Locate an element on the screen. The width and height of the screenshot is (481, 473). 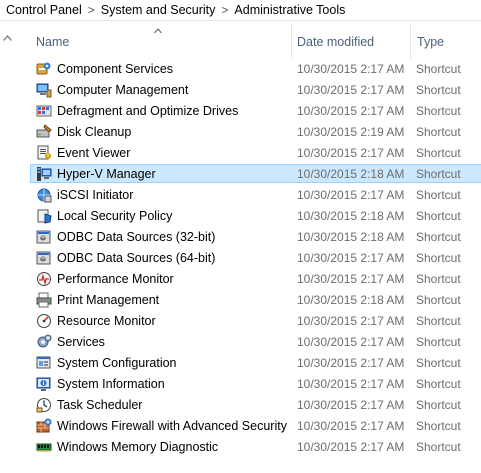
sort-ascending-icon is located at coordinates (158, 28).